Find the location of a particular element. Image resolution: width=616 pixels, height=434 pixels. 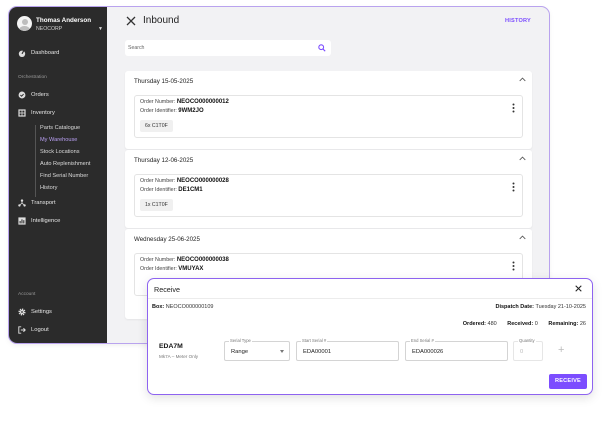

orders-icon is located at coordinates (22, 95).